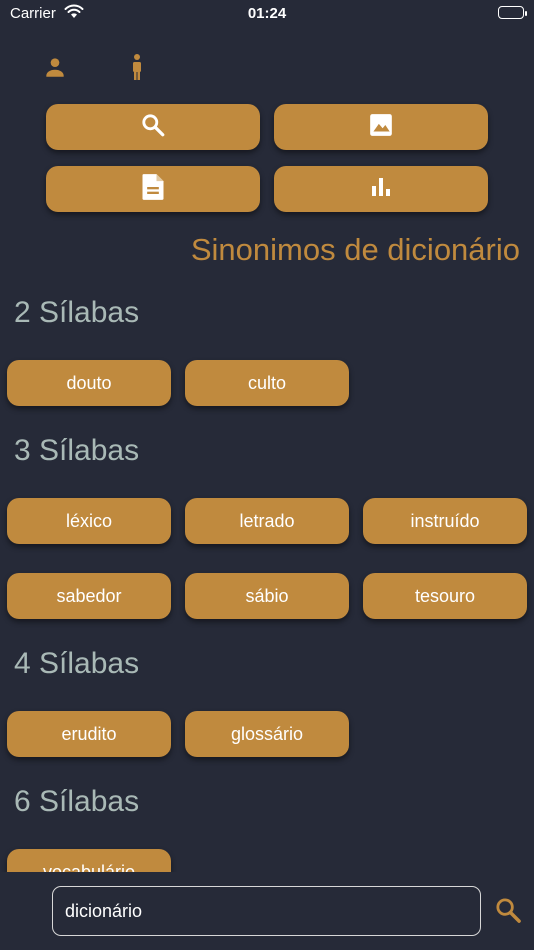 This screenshot has width=534, height=950. I want to click on image-icon, so click(381, 127).